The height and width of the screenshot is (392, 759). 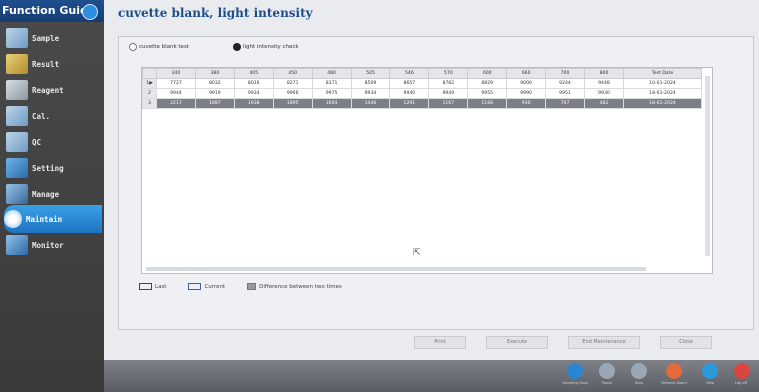 What do you see at coordinates (396, 269) in the screenshot?
I see `horizontal-scrollbar` at bounding box center [396, 269].